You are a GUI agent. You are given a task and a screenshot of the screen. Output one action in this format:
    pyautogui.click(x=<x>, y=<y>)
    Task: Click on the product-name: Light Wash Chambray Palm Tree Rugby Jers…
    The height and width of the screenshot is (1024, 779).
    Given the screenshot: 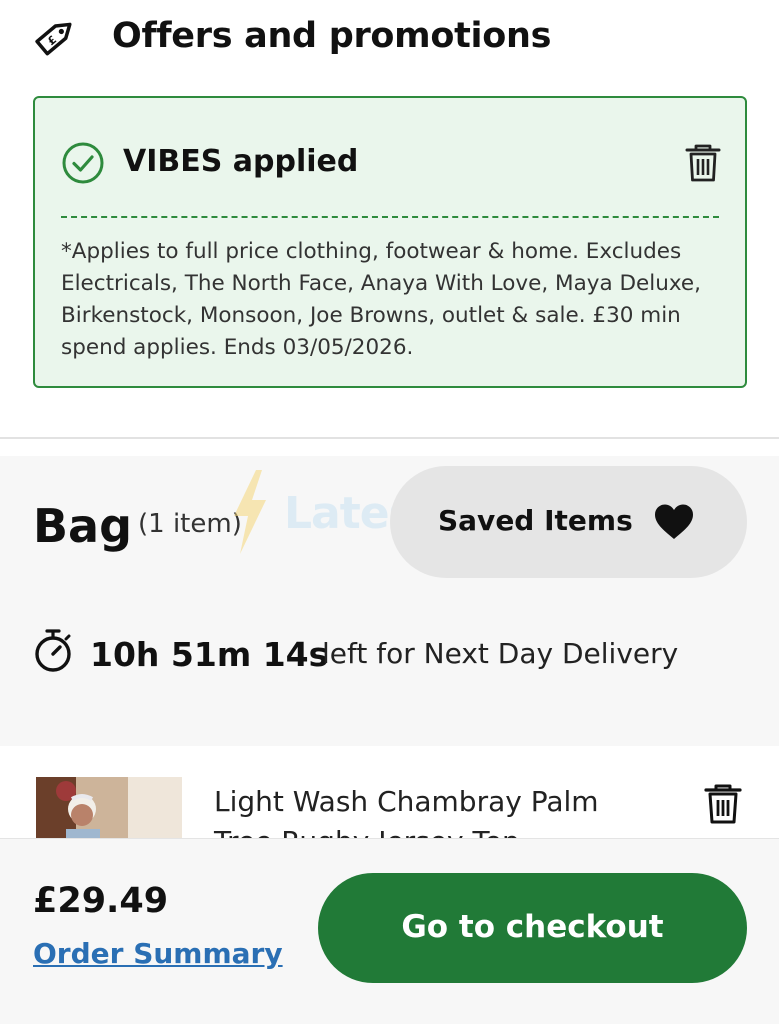 What is the action you would take?
    pyautogui.click(x=434, y=811)
    